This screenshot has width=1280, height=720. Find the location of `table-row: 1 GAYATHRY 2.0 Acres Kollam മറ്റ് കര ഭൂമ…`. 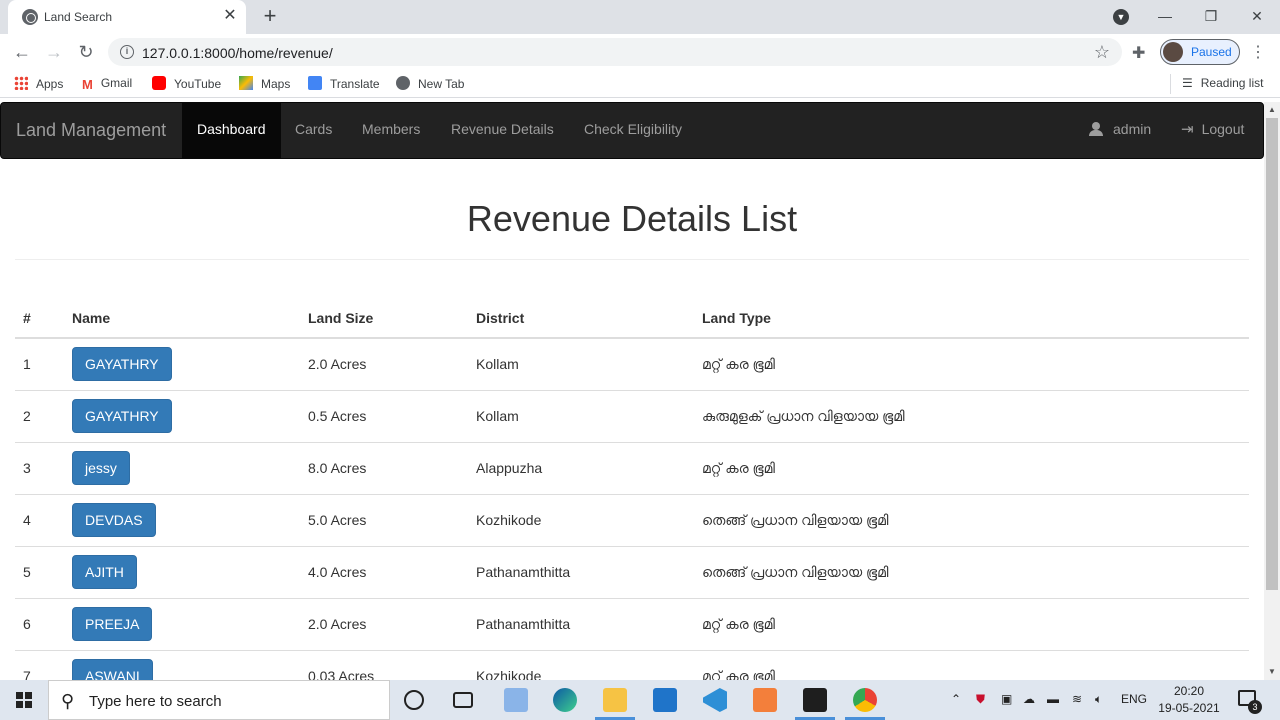

table-row: 1 GAYATHRY 2.0 Acres Kollam മറ്റ് കര ഭൂമ… is located at coordinates (632, 363).